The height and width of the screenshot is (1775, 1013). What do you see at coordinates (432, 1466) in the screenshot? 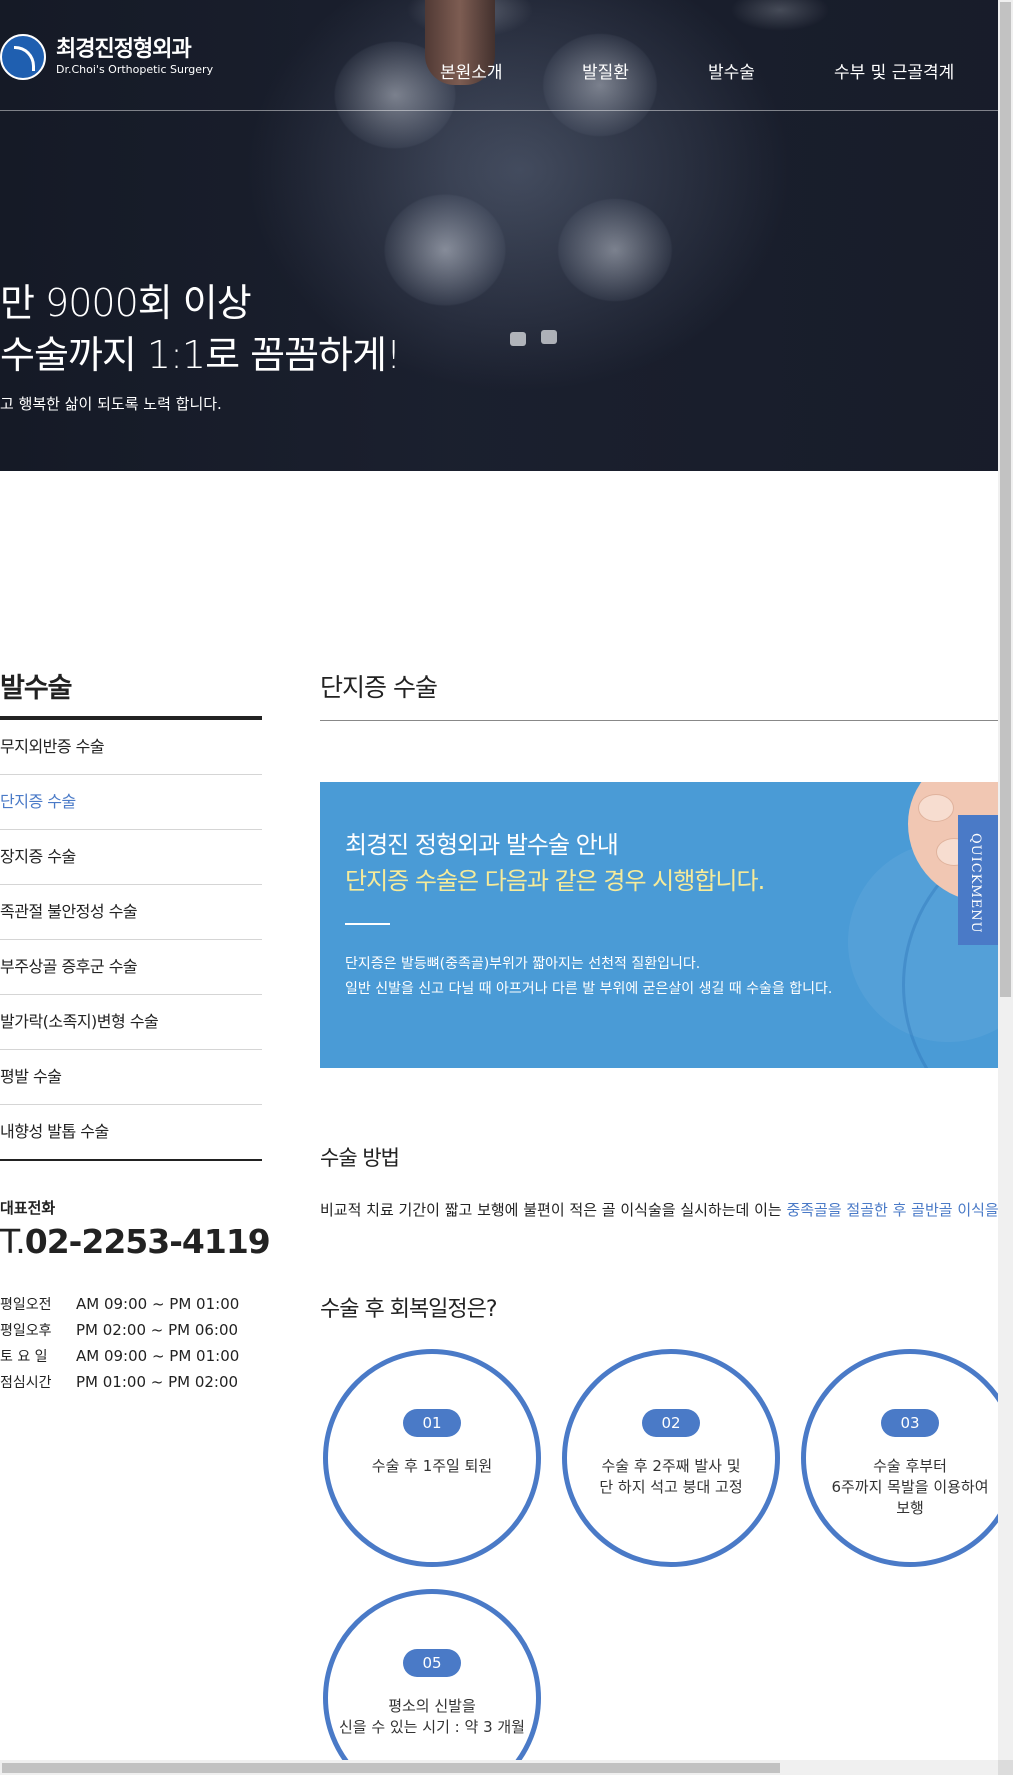
I see `step-text: 수술 후 1주일 퇴원` at bounding box center [432, 1466].